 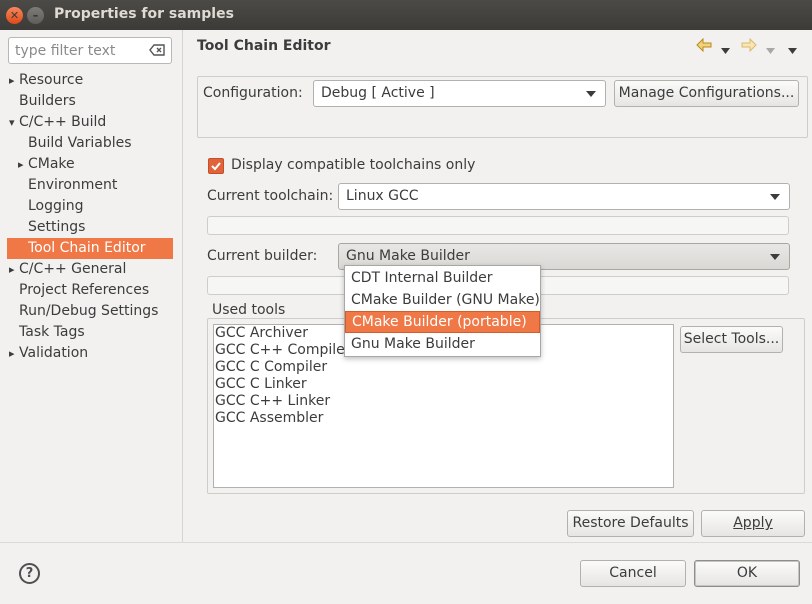 What do you see at coordinates (406, 15) in the screenshot?
I see `window-titlebar: ✕ – Properties for samples` at bounding box center [406, 15].